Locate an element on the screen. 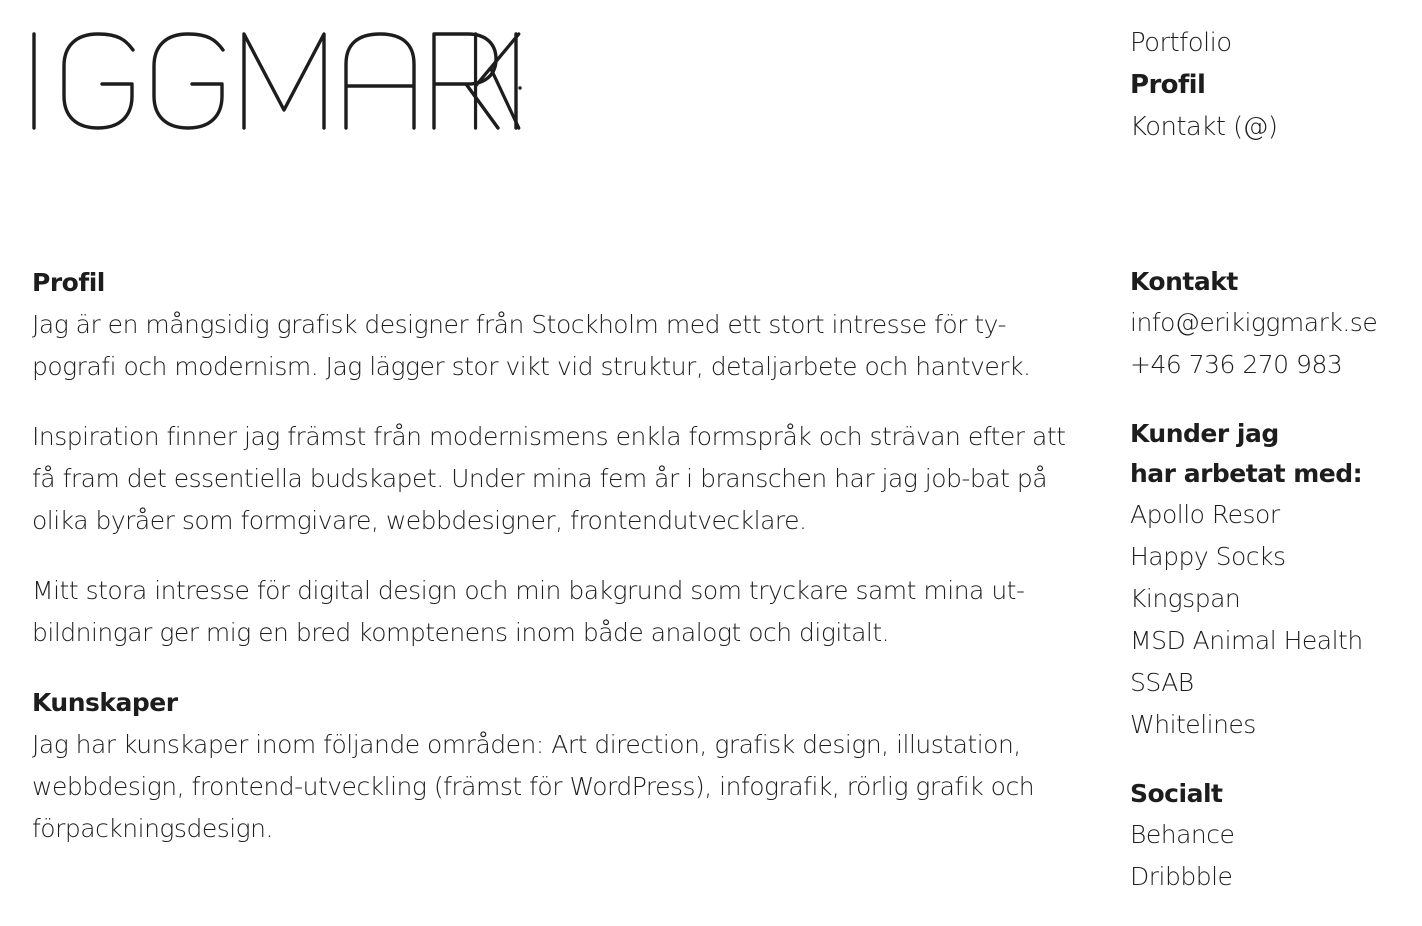 This screenshot has width=1422, height=926. nav-item-profil: Profil is located at coordinates (1203, 85).